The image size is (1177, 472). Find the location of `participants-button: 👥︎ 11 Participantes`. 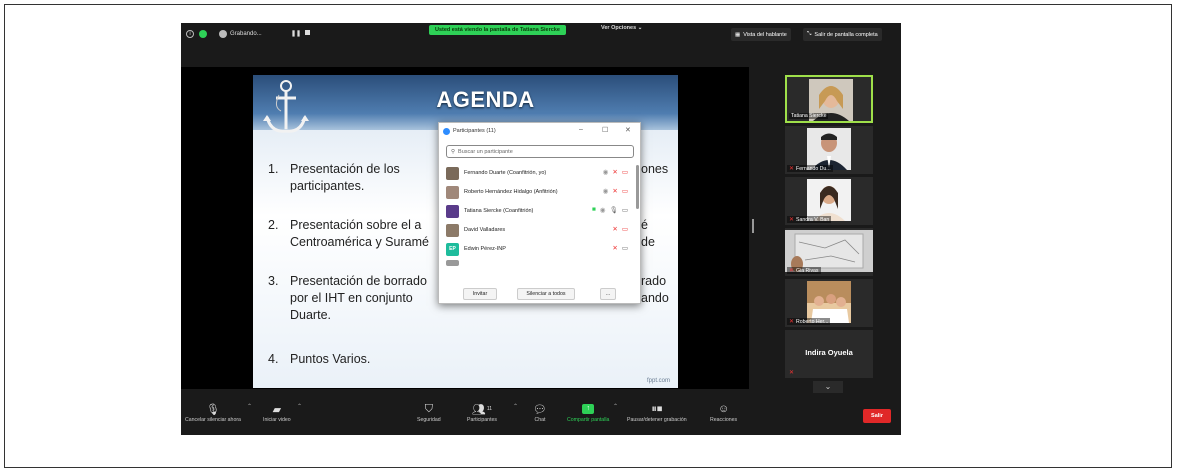

participants-button: 👥︎ 11 Participantes is located at coordinates (482, 412).